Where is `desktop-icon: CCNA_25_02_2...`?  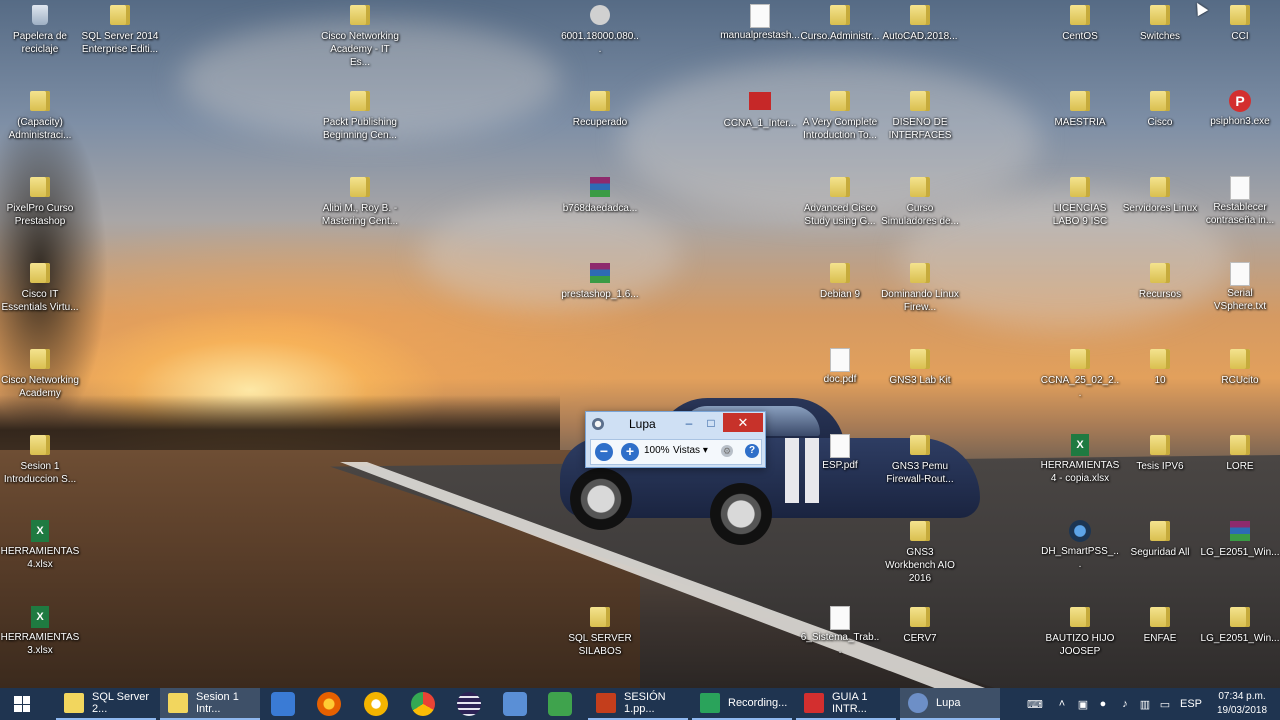 desktop-icon: CCNA_25_02_2... is located at coordinates (1080, 374).